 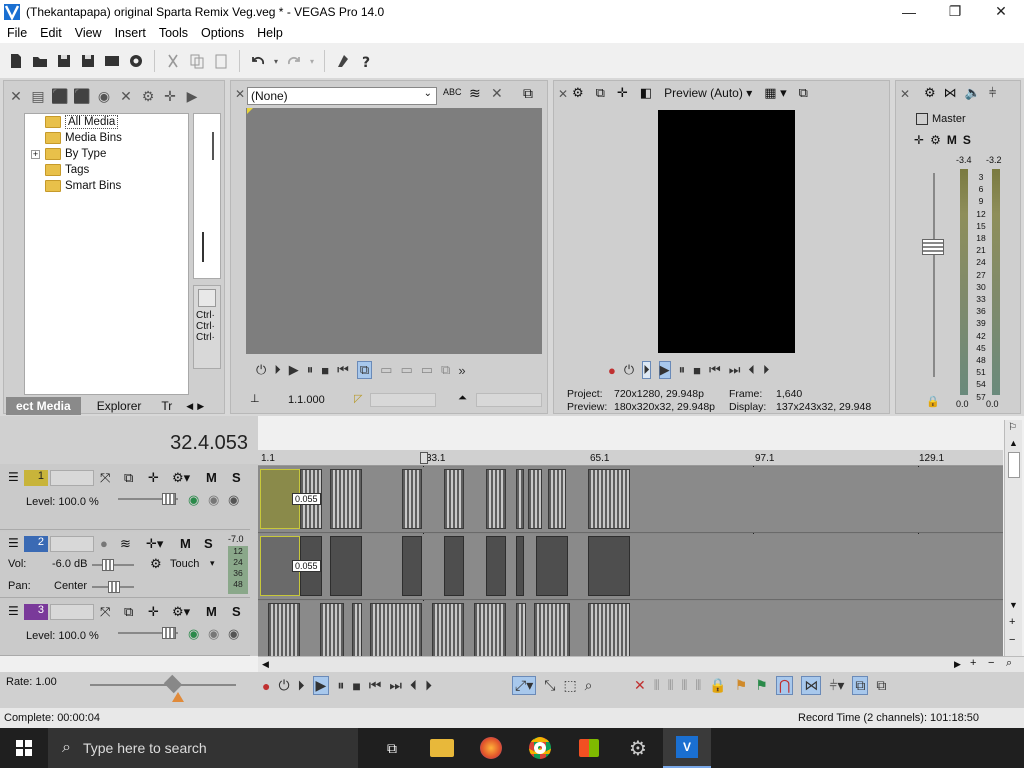 What do you see at coordinates (154, 544) in the screenshot?
I see `track-fx-icon: ✛▾` at bounding box center [154, 544].